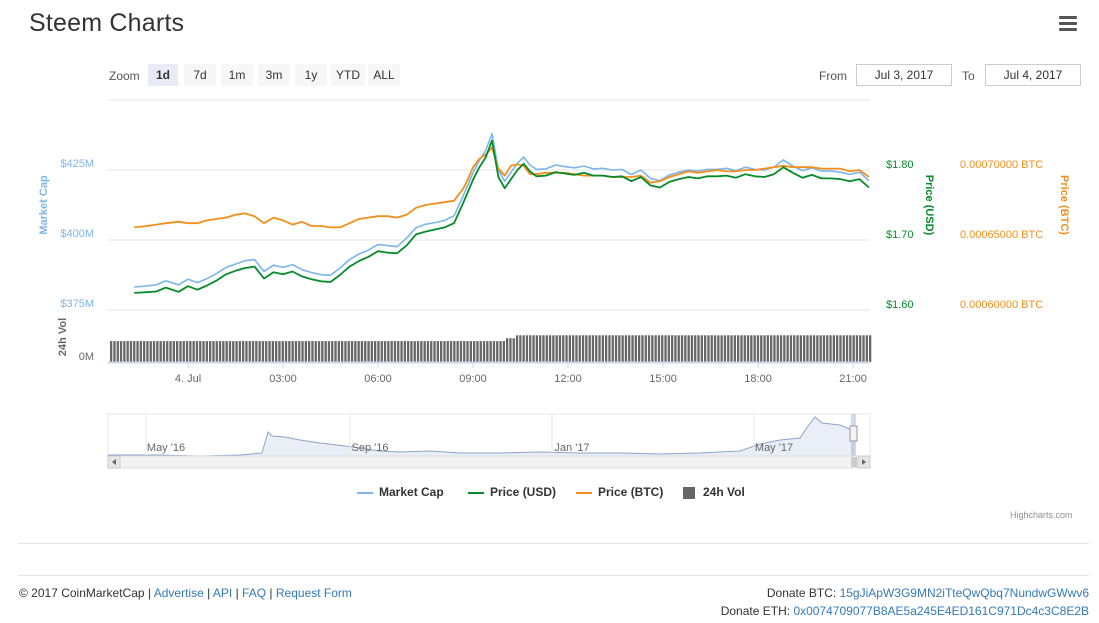 The width and height of the screenshot is (1099, 623). What do you see at coordinates (1041, 515) in the screenshot?
I see `highcharts-credits-link: Highcharts.com` at bounding box center [1041, 515].